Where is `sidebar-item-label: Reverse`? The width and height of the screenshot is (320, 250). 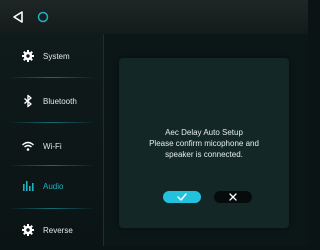
sidebar-item-label: Reverse is located at coordinates (58, 230).